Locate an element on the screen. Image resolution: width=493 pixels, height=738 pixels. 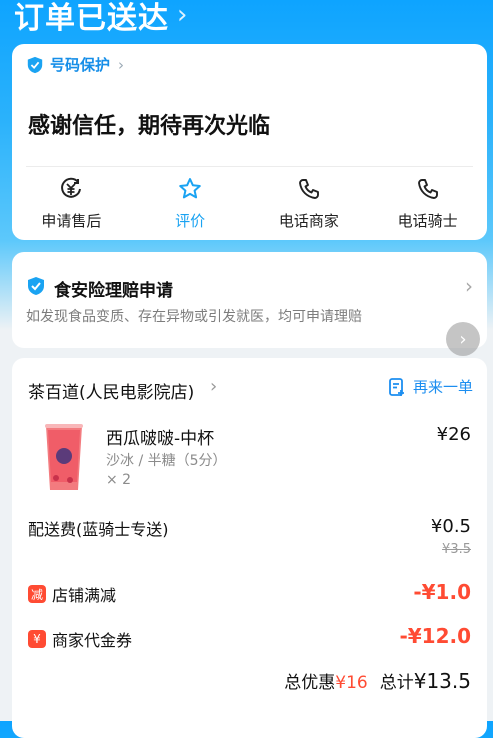
call-merchant-label: 电话商家 is located at coordinates (308, 221).